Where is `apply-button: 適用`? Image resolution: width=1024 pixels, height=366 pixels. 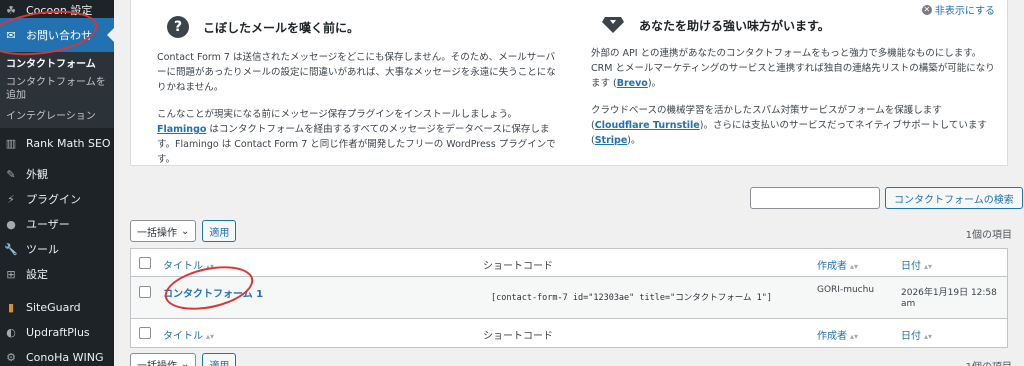
apply-button: 適用 is located at coordinates (219, 231).